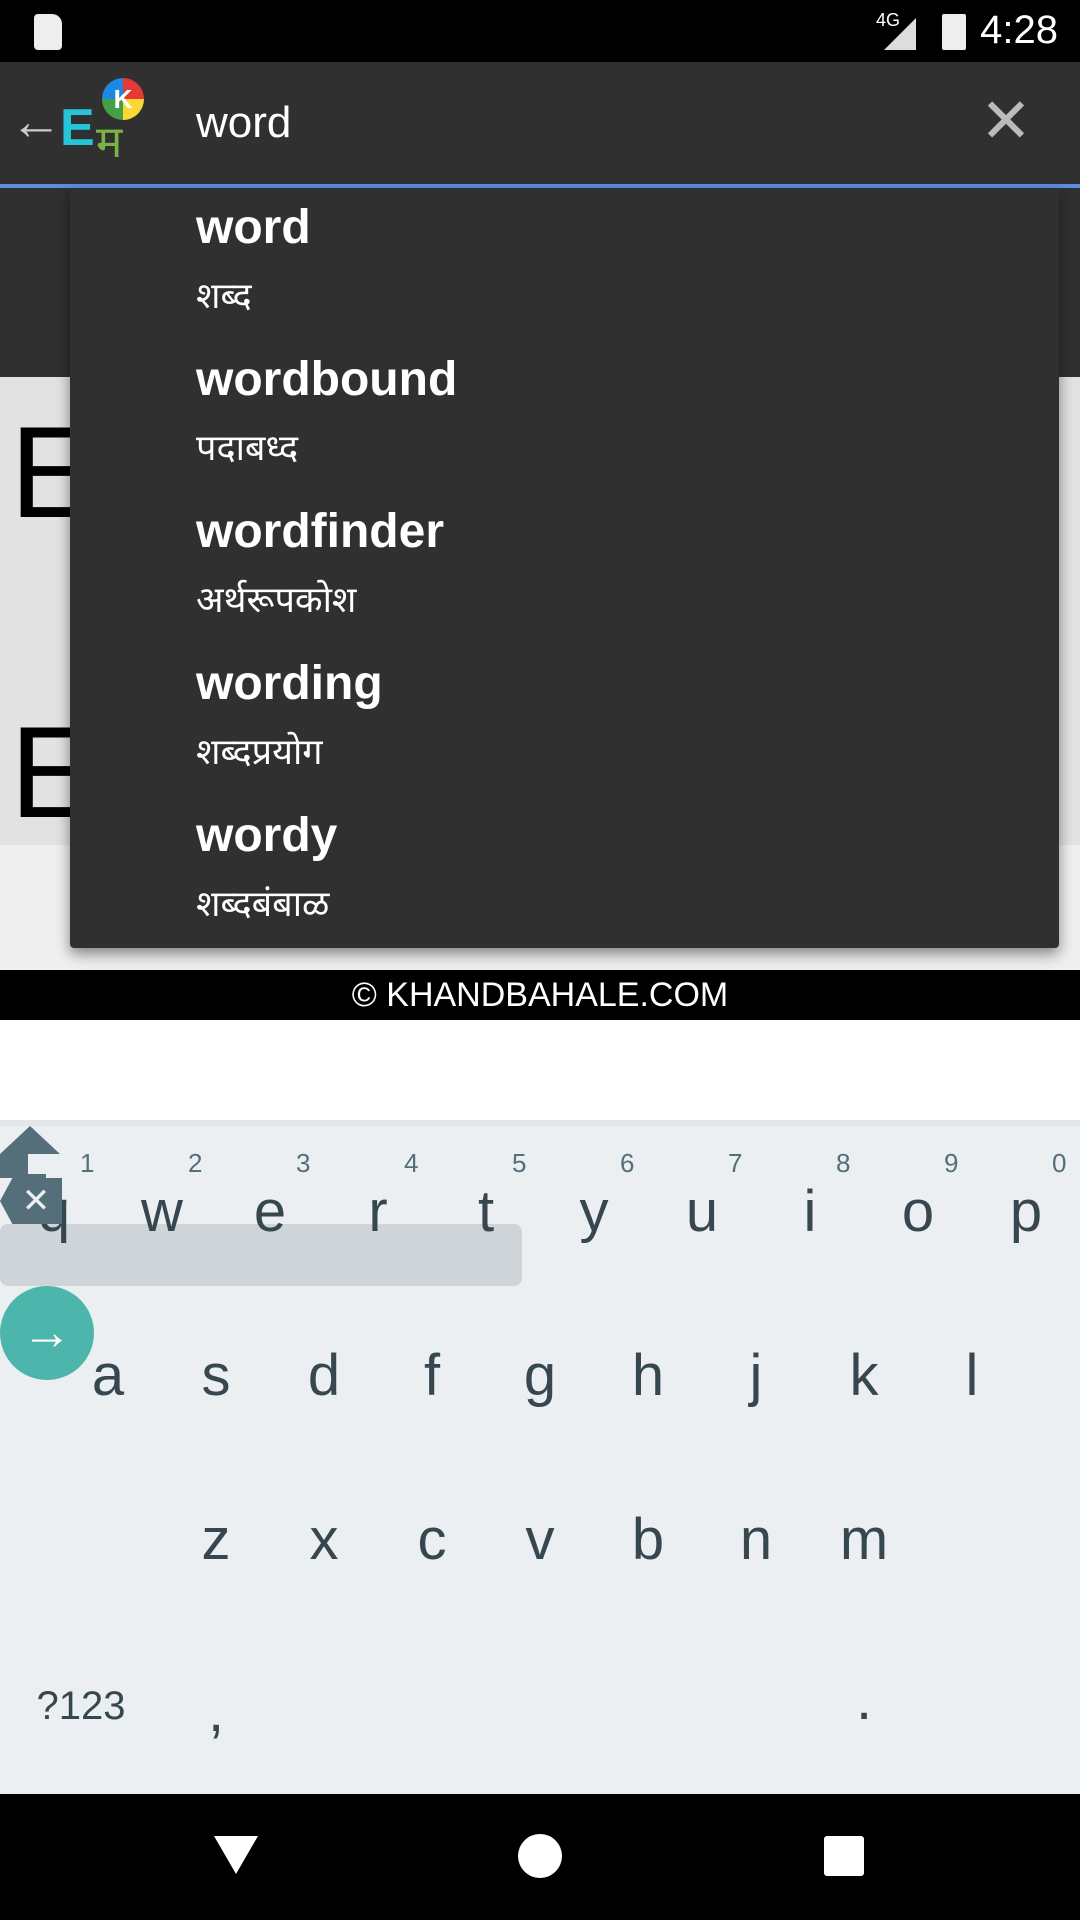  I want to click on key-n: n, so click(756, 1539).